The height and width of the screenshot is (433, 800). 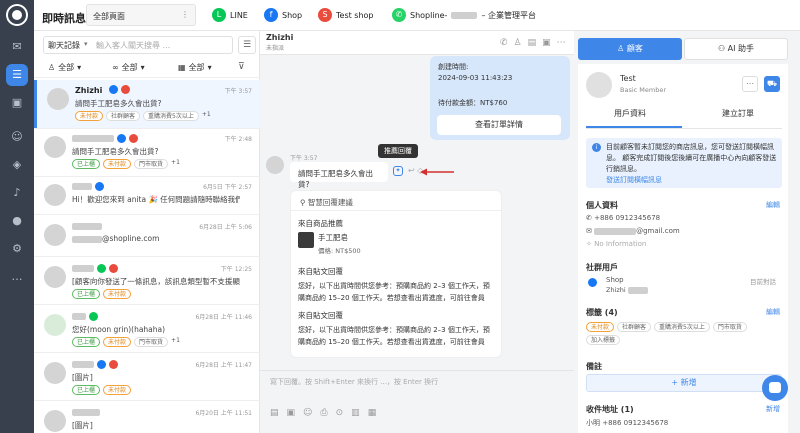 I want to click on view-select: 全部頁面 ⋮, so click(x=141, y=15).